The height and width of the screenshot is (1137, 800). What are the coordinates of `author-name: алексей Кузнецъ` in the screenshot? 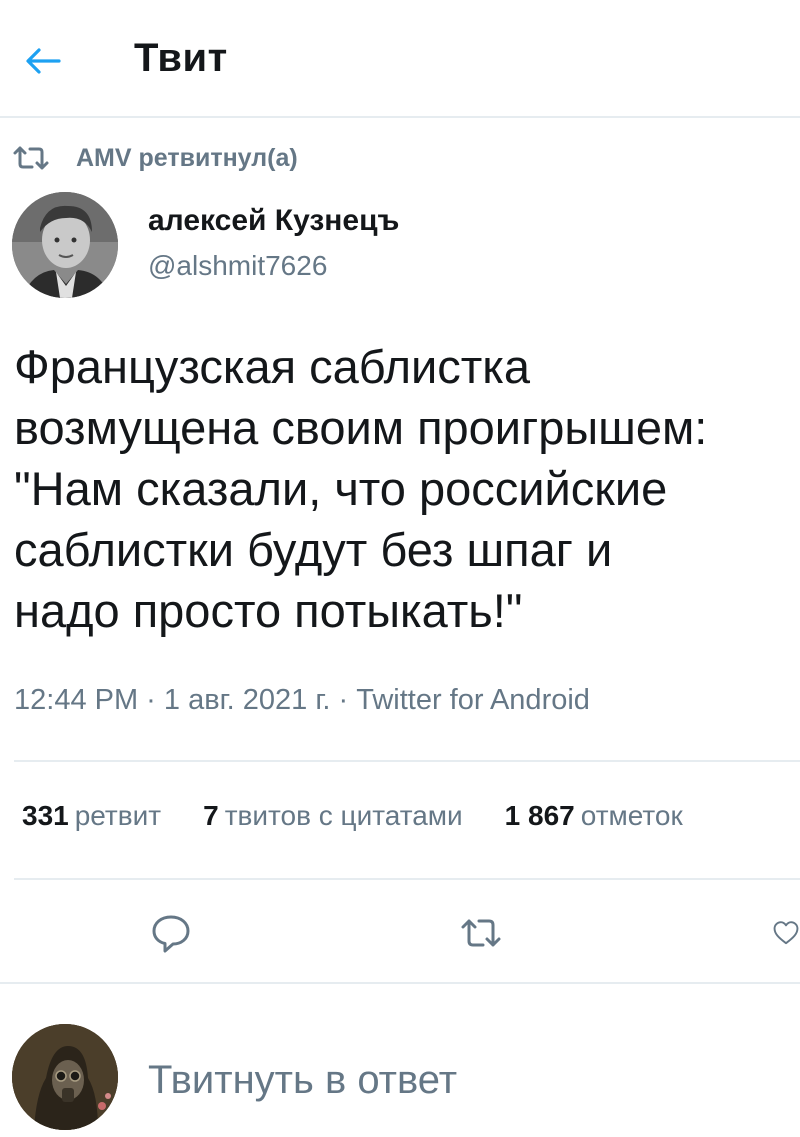 It's located at (273, 221).